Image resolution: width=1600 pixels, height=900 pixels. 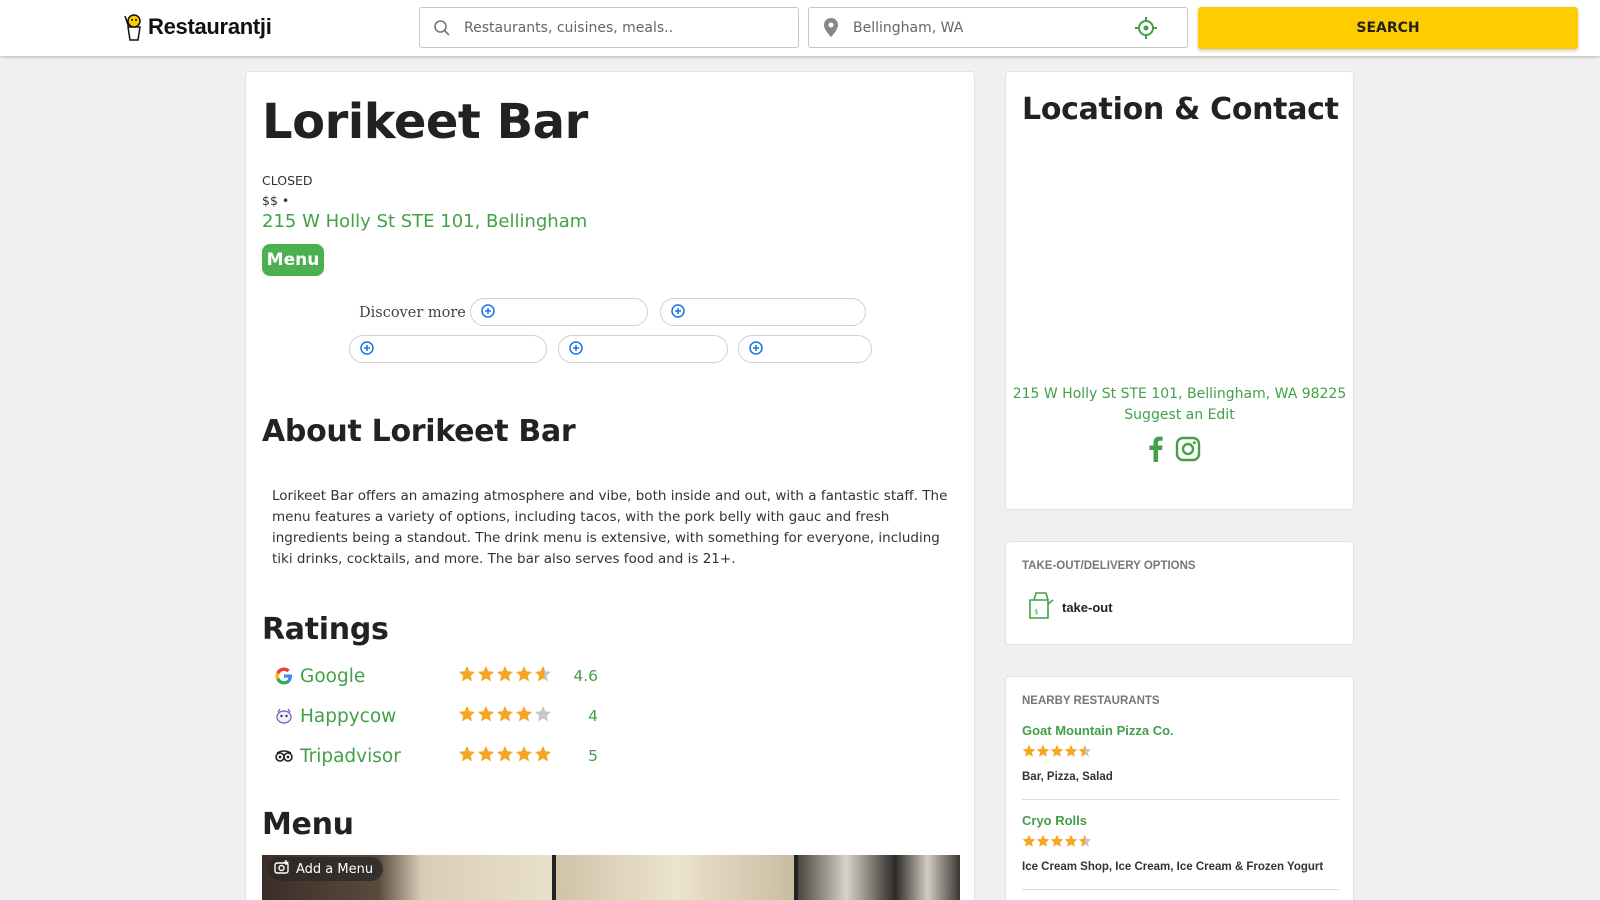 I want to click on location-value: Bellingham, WA, so click(x=908, y=27).